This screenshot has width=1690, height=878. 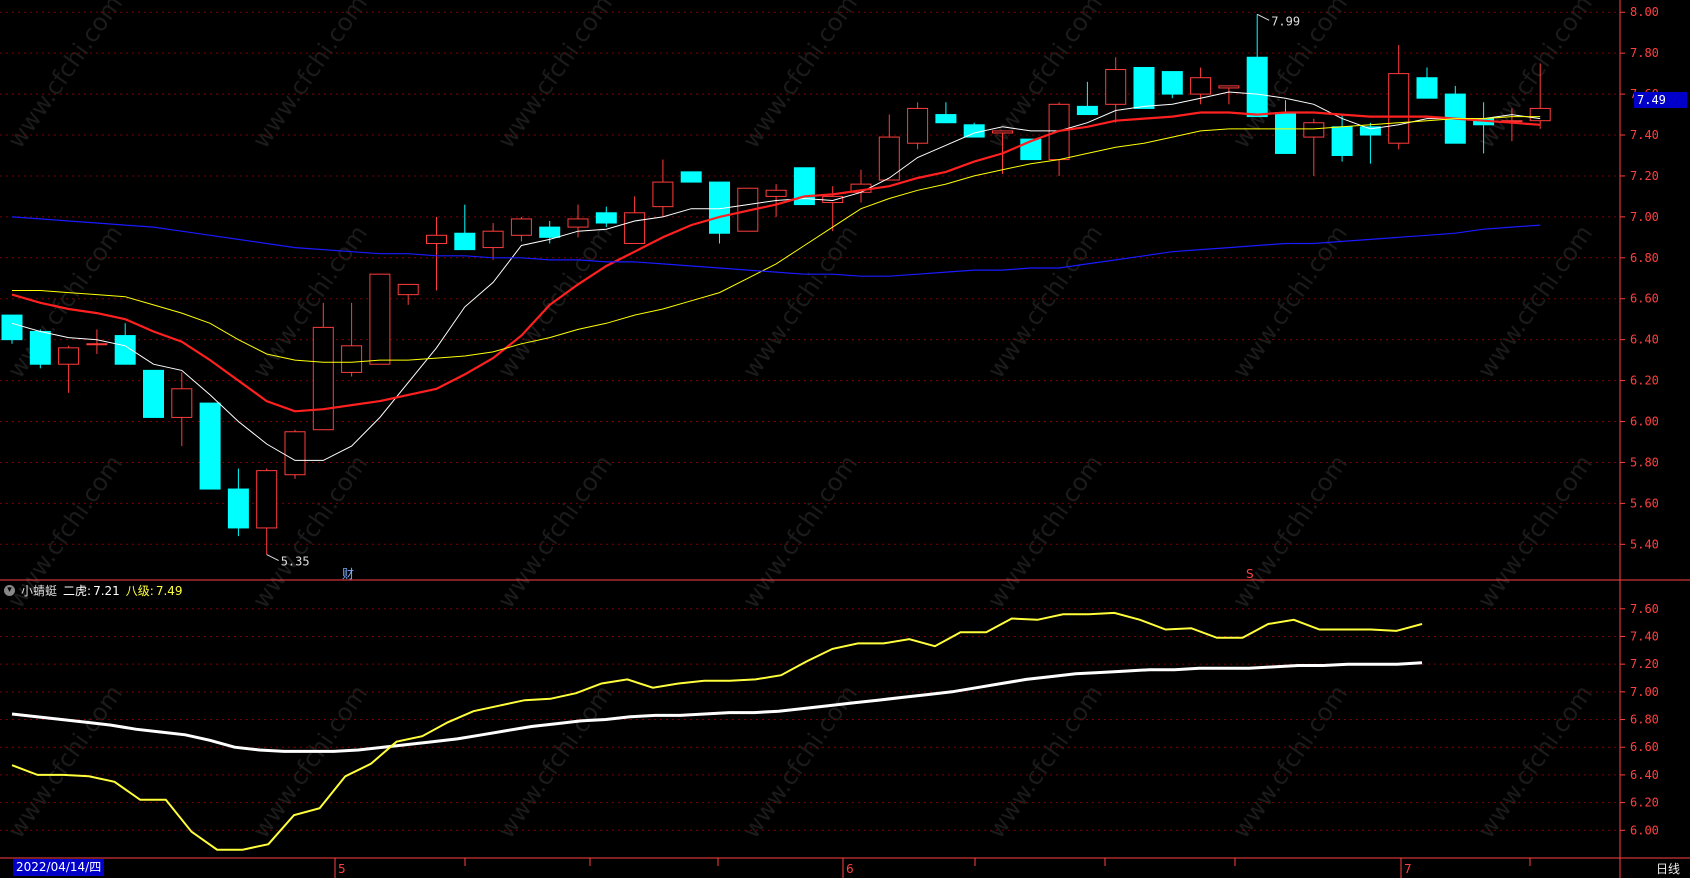 What do you see at coordinates (850, 869) in the screenshot?
I see `month-label: 6` at bounding box center [850, 869].